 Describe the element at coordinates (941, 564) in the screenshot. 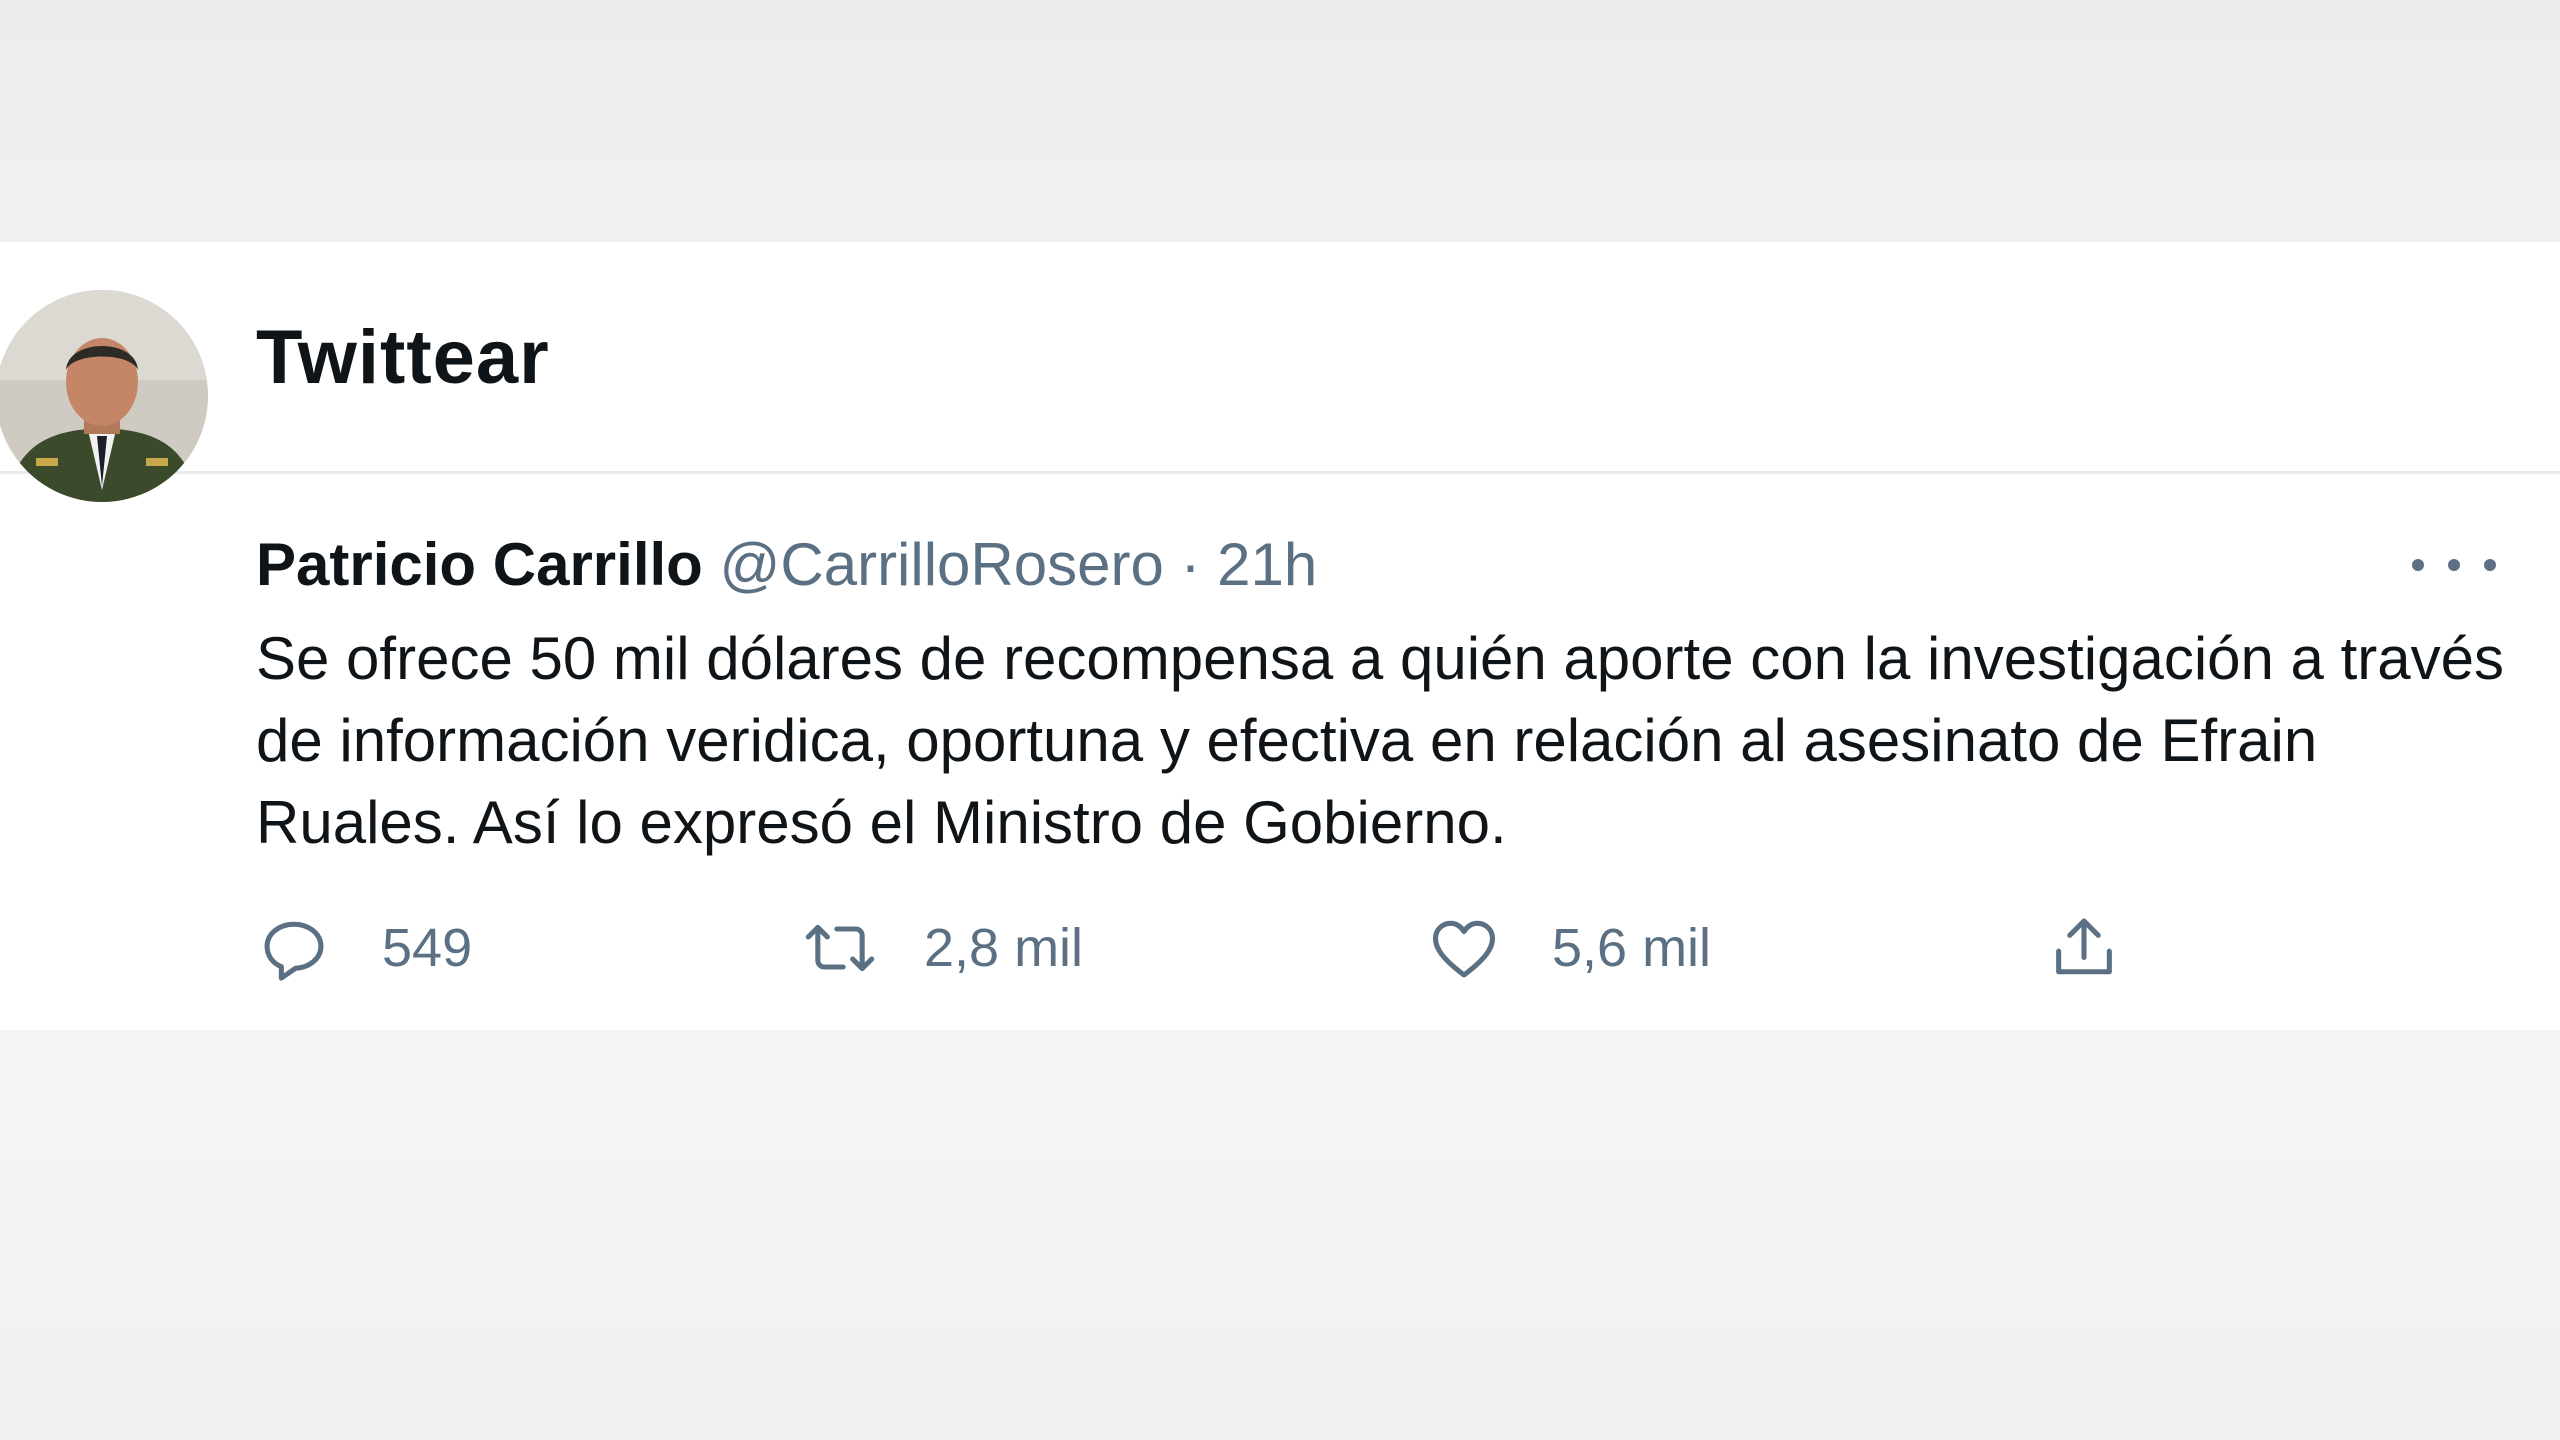

I see `author-handle: @CarrilloRosero` at that location.